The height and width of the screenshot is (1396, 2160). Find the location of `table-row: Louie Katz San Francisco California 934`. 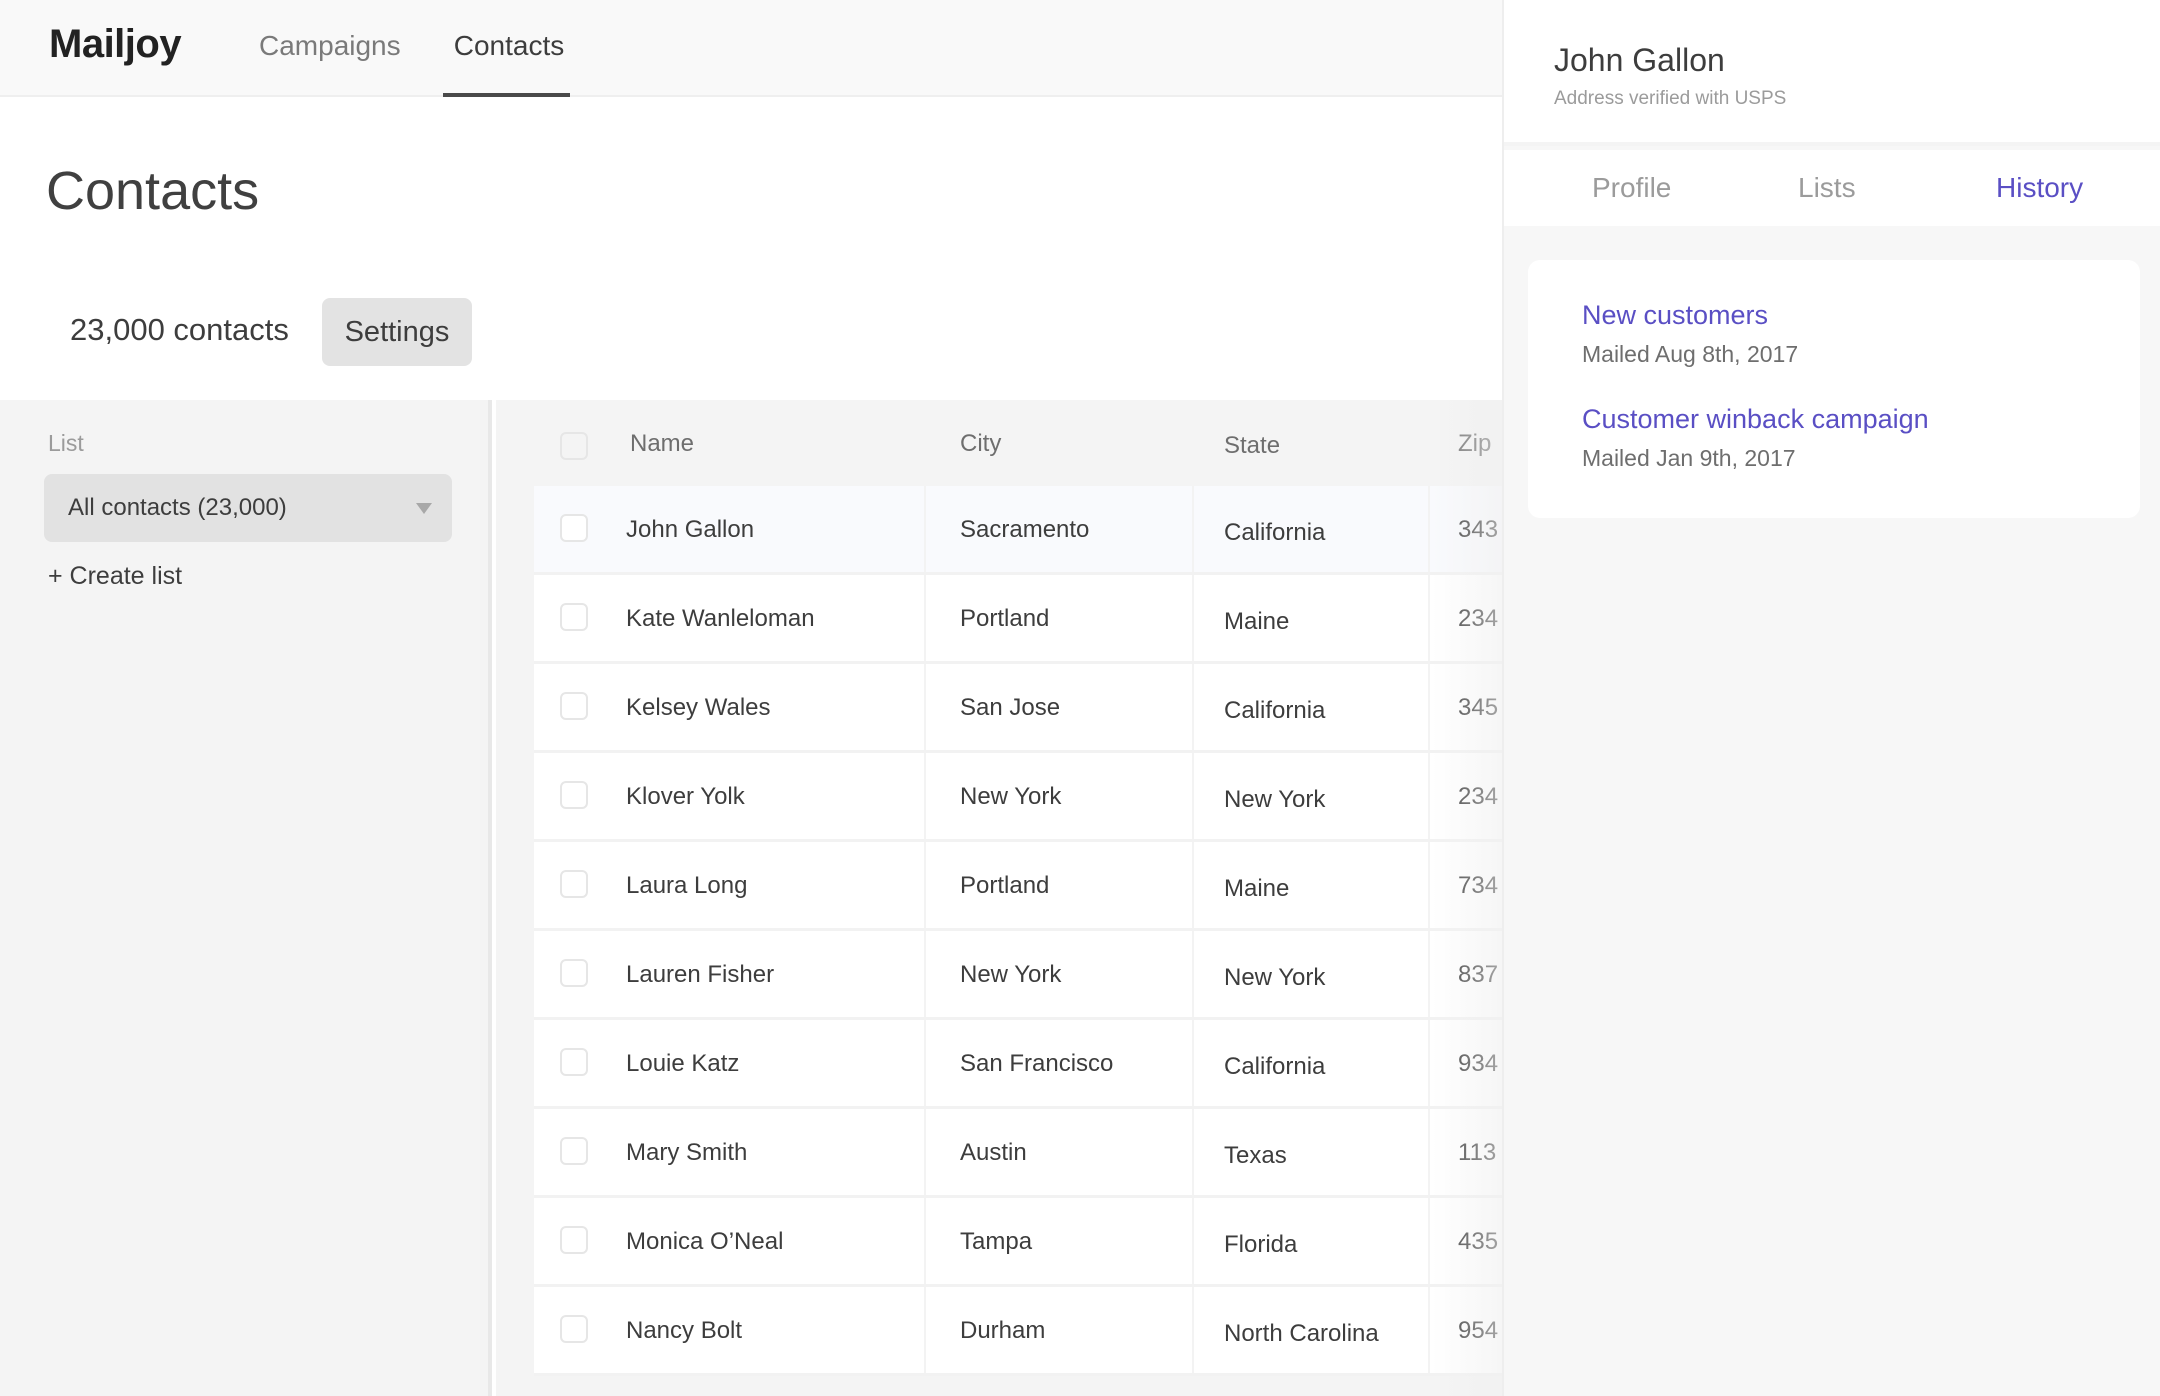

table-row: Louie Katz San Francisco California 934 is located at coordinates (1018, 1064).